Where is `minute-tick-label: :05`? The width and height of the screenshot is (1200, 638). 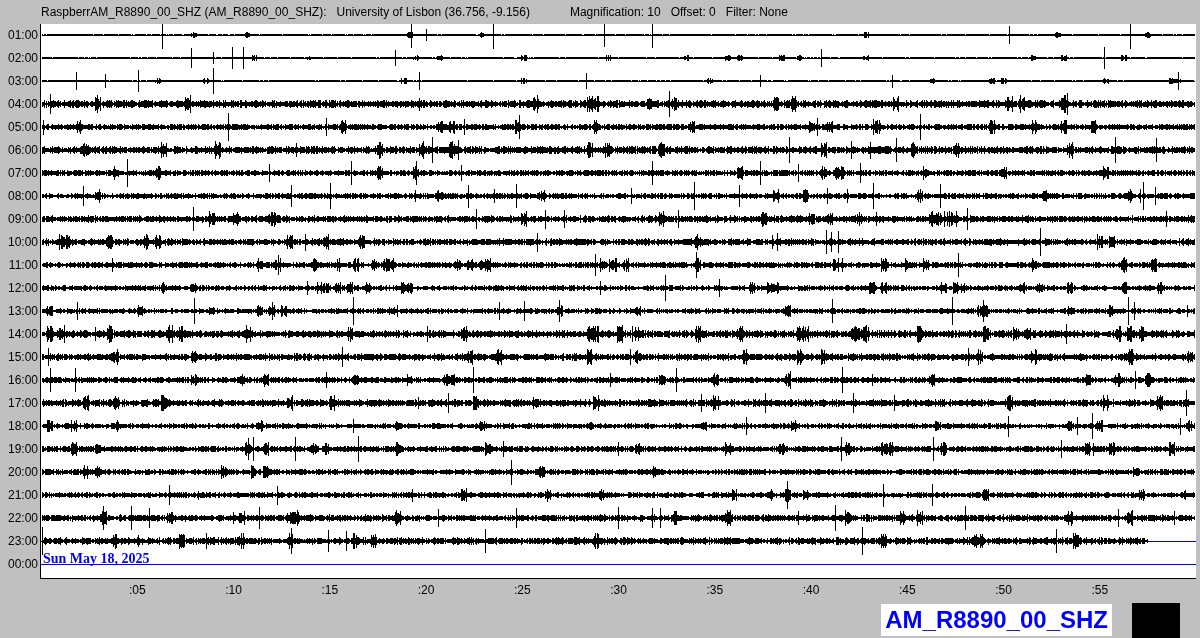
minute-tick-label: :05 is located at coordinates (137, 590).